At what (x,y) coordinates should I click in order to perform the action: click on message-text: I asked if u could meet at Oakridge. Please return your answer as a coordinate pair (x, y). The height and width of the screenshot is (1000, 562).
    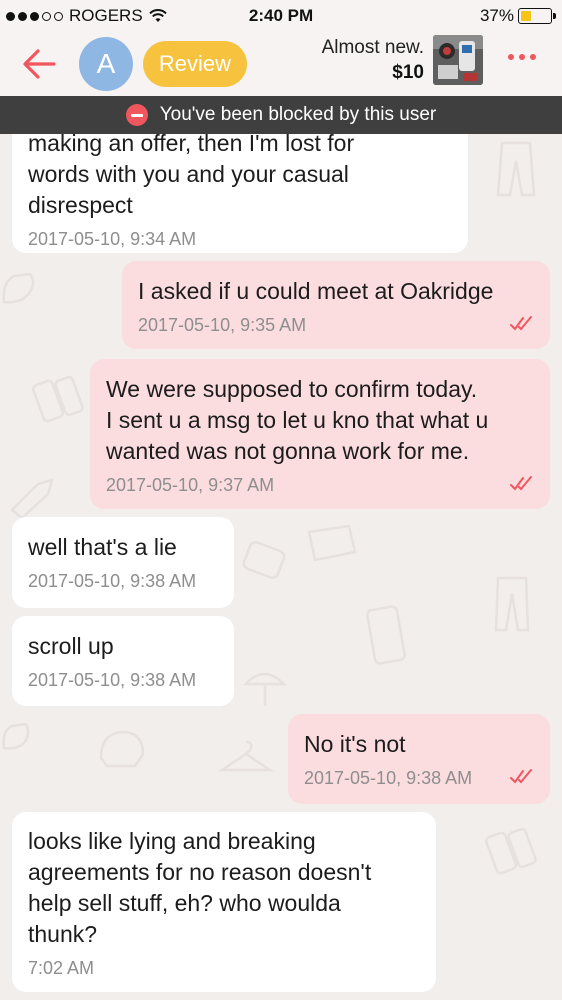
    Looking at the image, I should click on (336, 291).